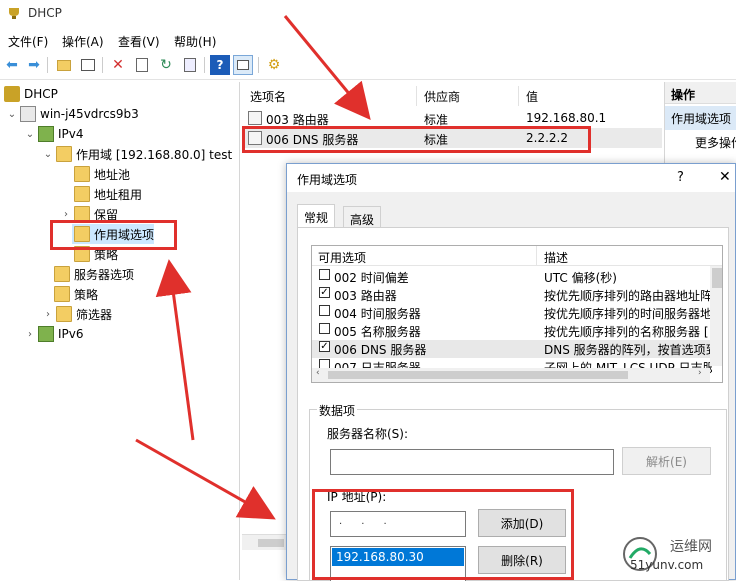 Image resolution: width=736 pixels, height=581 pixels. I want to click on watermark-logo: 运维网 51yunv.com, so click(676, 554).